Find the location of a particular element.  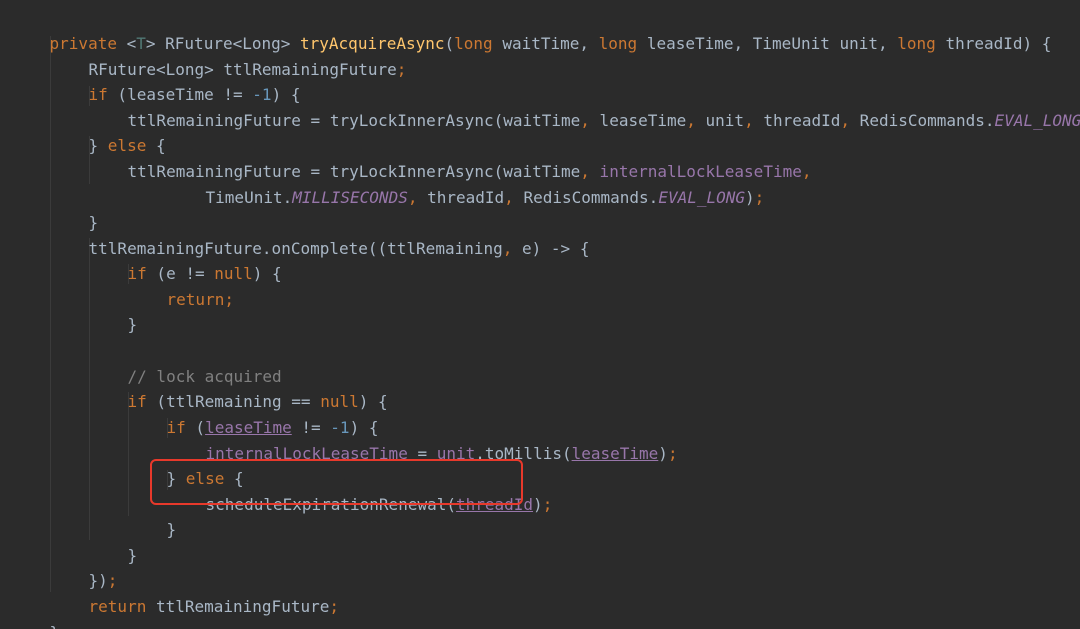

arg: TimeUnit. is located at coordinates (249, 197).